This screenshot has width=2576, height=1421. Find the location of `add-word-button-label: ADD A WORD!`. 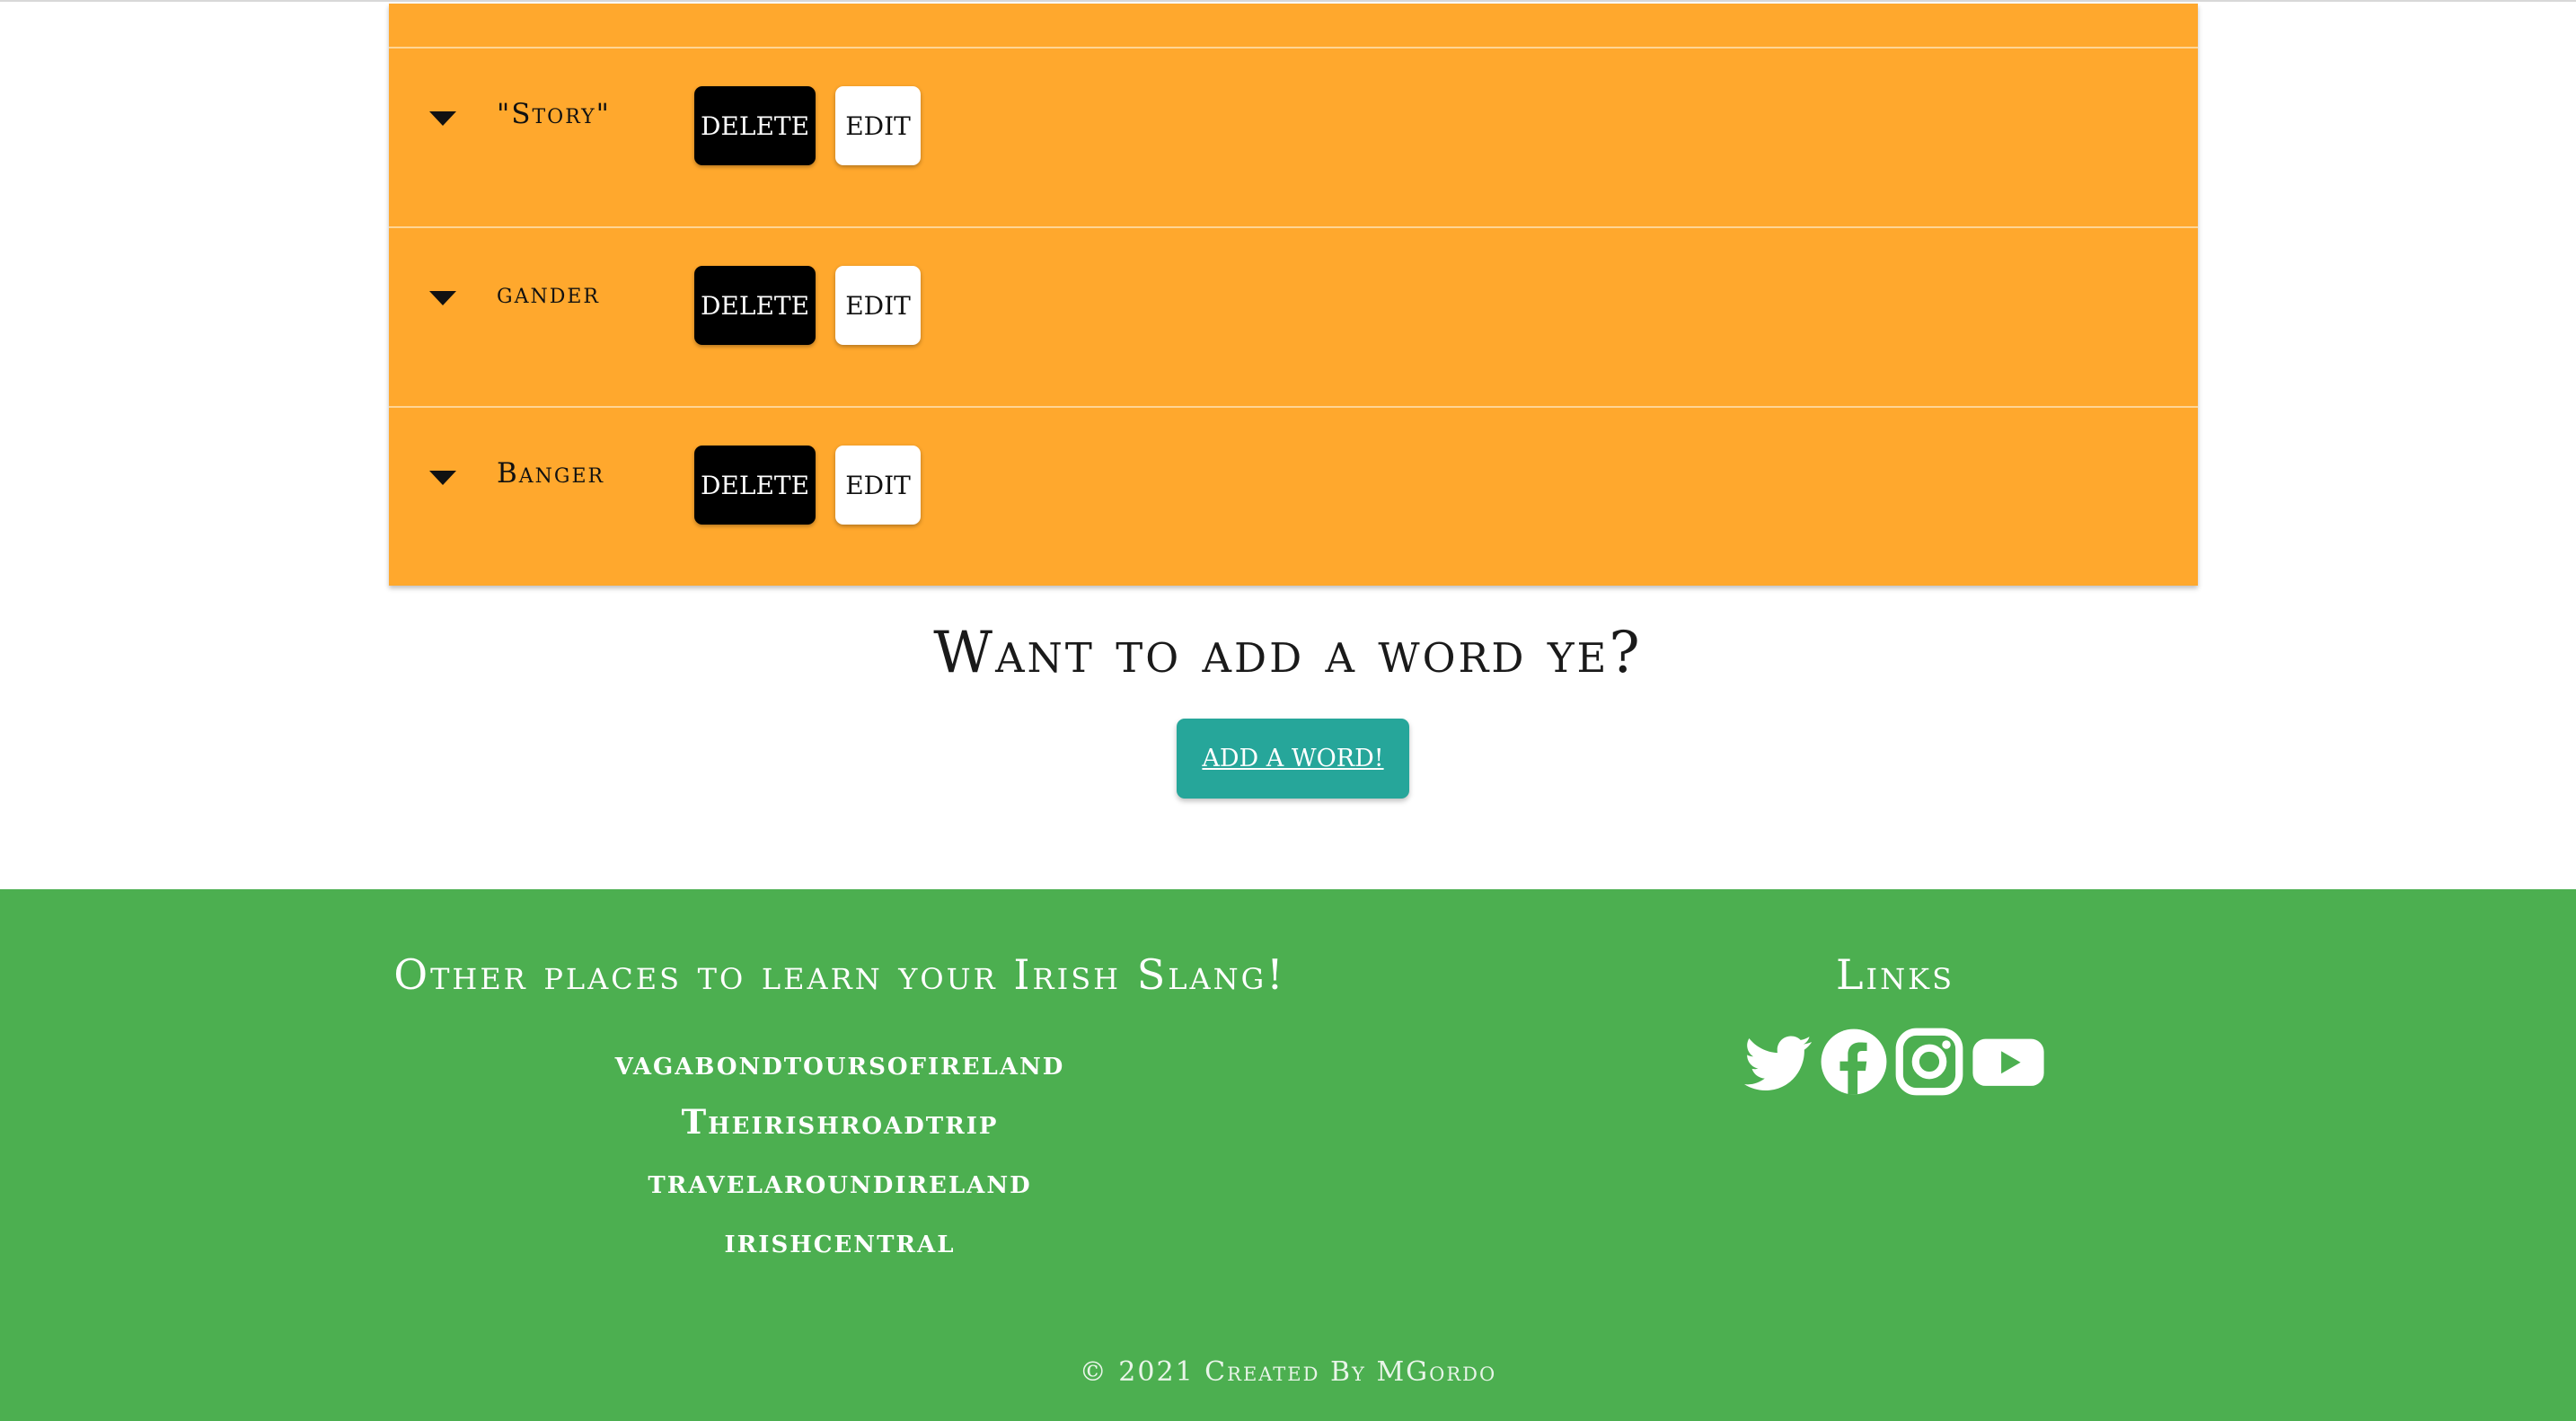

add-word-button-label: ADD A WORD! is located at coordinates (1292, 758).